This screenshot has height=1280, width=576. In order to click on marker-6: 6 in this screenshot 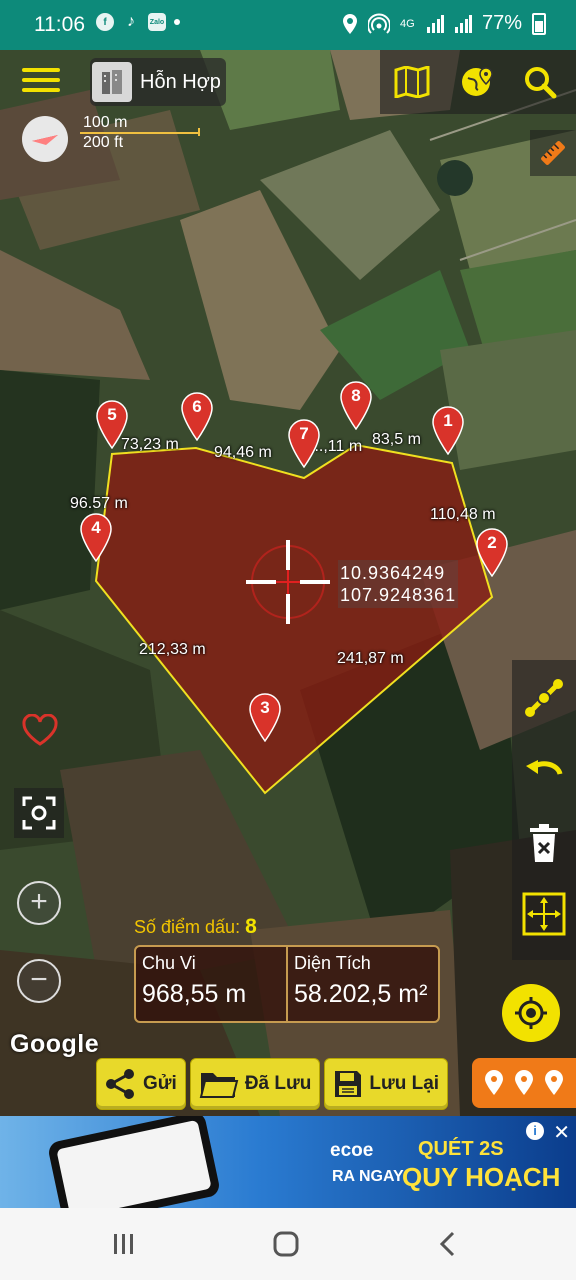, I will do `click(197, 416)`.